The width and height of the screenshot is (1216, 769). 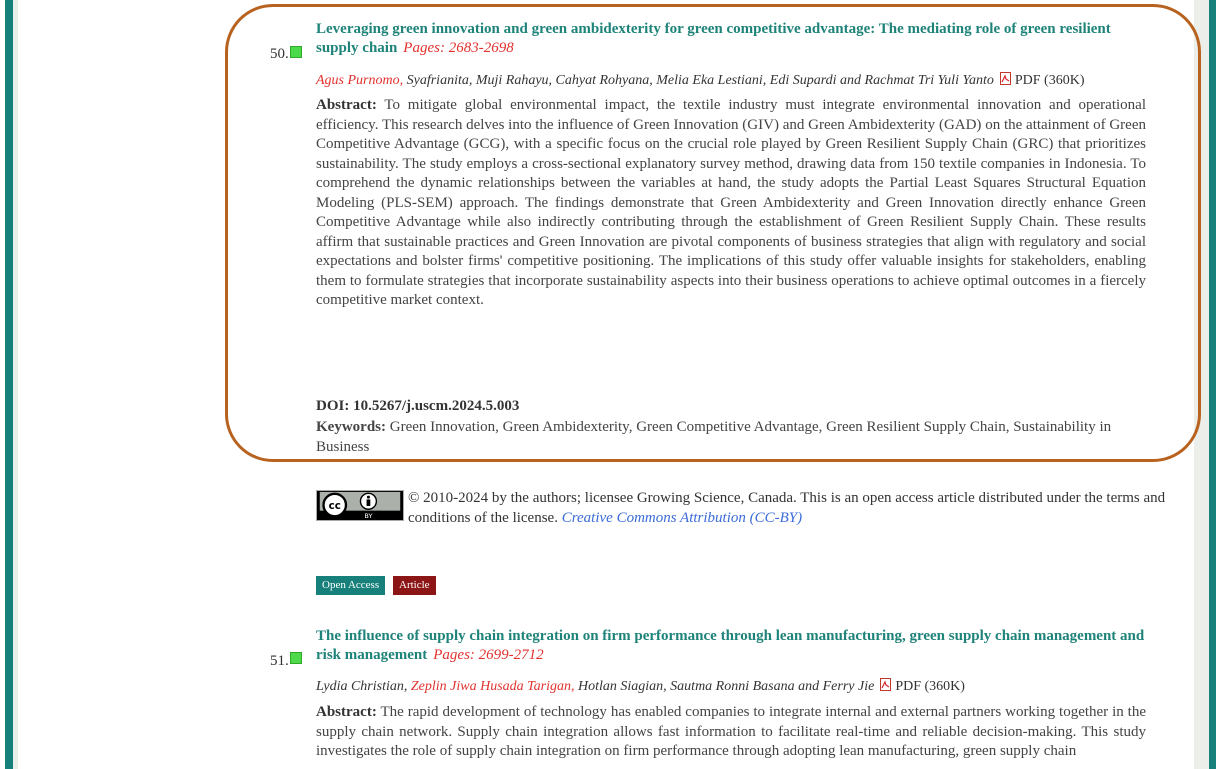 What do you see at coordinates (335, 506) in the screenshot?
I see `cc-badge-text: cc` at bounding box center [335, 506].